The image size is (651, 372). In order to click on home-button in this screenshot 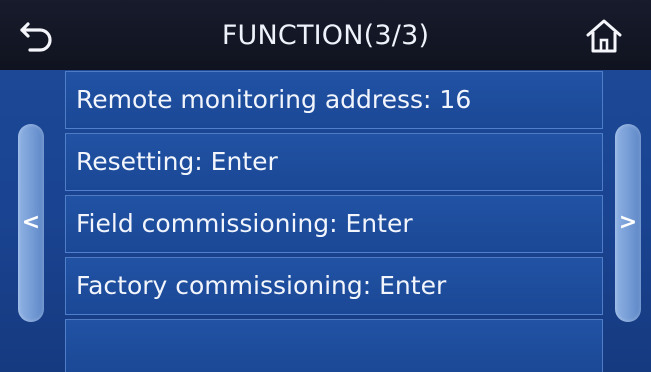, I will do `click(604, 36)`.